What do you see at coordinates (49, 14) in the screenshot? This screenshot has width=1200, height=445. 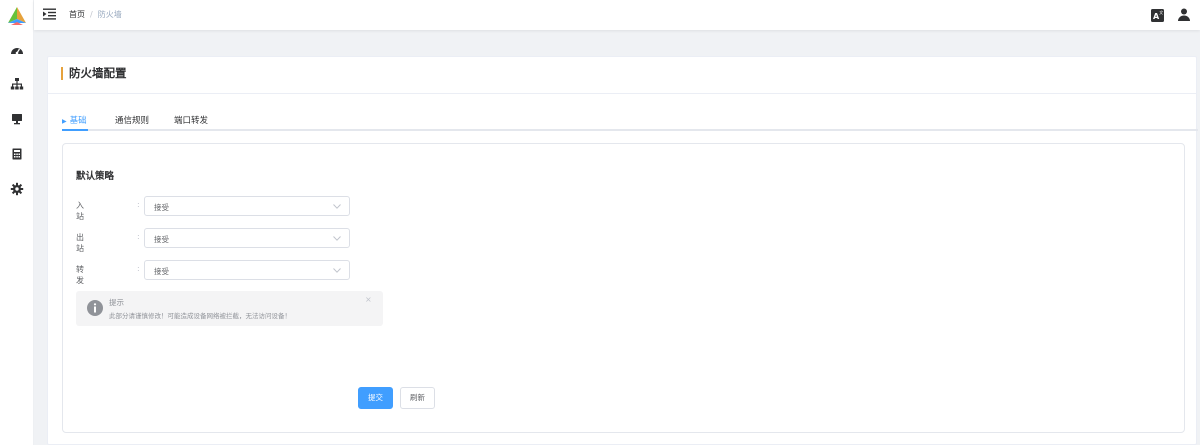 I see `menu-fold-icon` at bounding box center [49, 14].